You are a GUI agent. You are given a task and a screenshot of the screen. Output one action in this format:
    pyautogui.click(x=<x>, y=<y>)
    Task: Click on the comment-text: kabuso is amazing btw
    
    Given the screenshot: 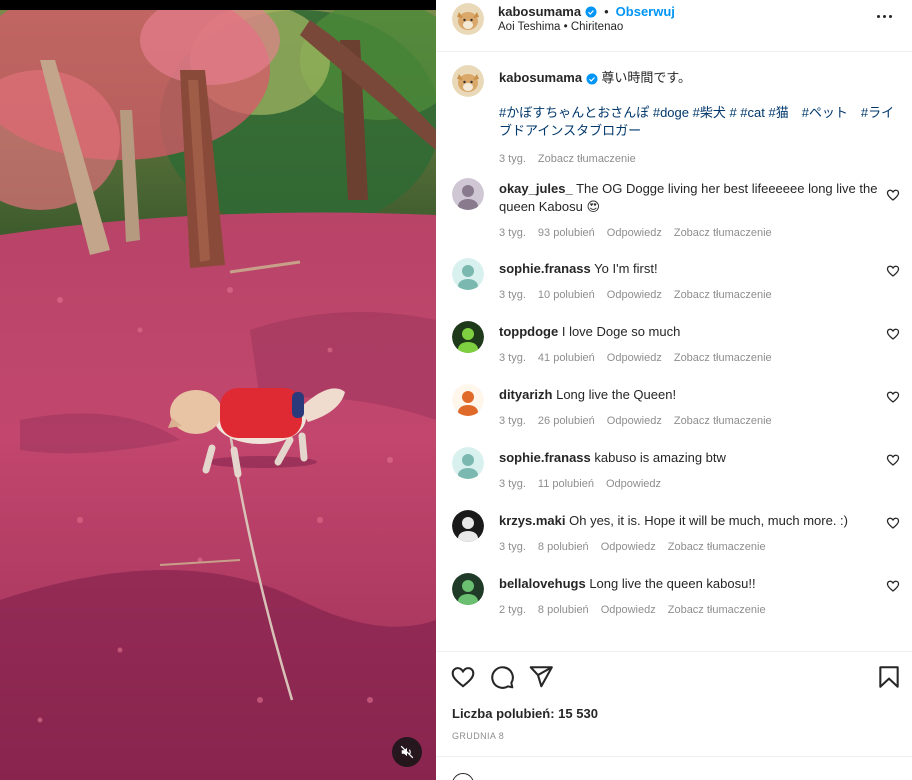 What is the action you would take?
    pyautogui.click(x=660, y=457)
    